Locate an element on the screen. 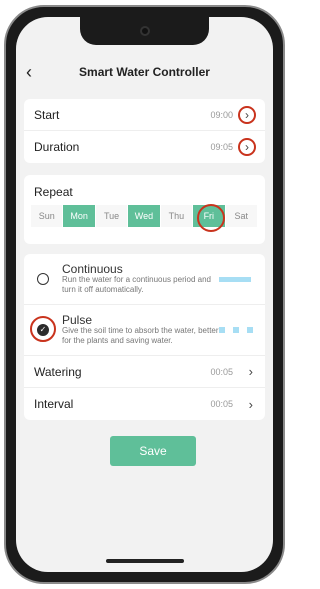 This screenshot has width=320, height=589. continuous-pattern-icon is located at coordinates (235, 279).